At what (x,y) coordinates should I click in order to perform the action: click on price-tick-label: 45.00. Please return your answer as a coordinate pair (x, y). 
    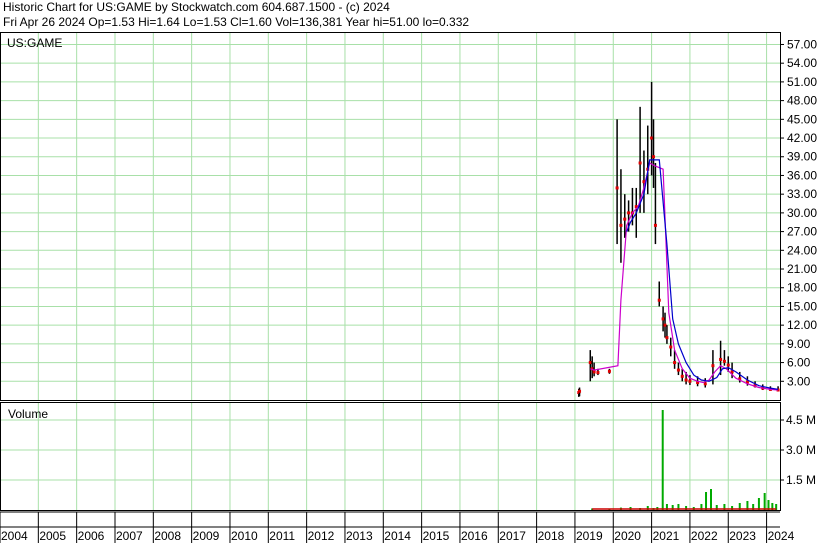
    Looking at the image, I should click on (802, 119).